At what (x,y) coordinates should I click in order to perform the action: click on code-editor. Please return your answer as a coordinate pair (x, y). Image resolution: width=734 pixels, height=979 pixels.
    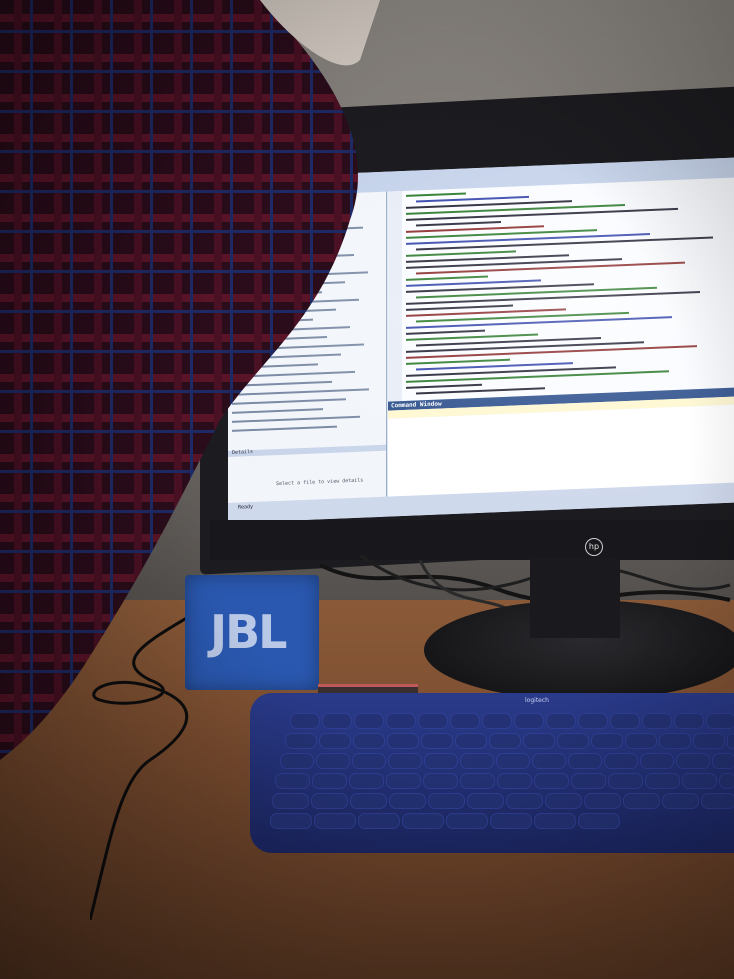
    Looking at the image, I should click on (561, 289).